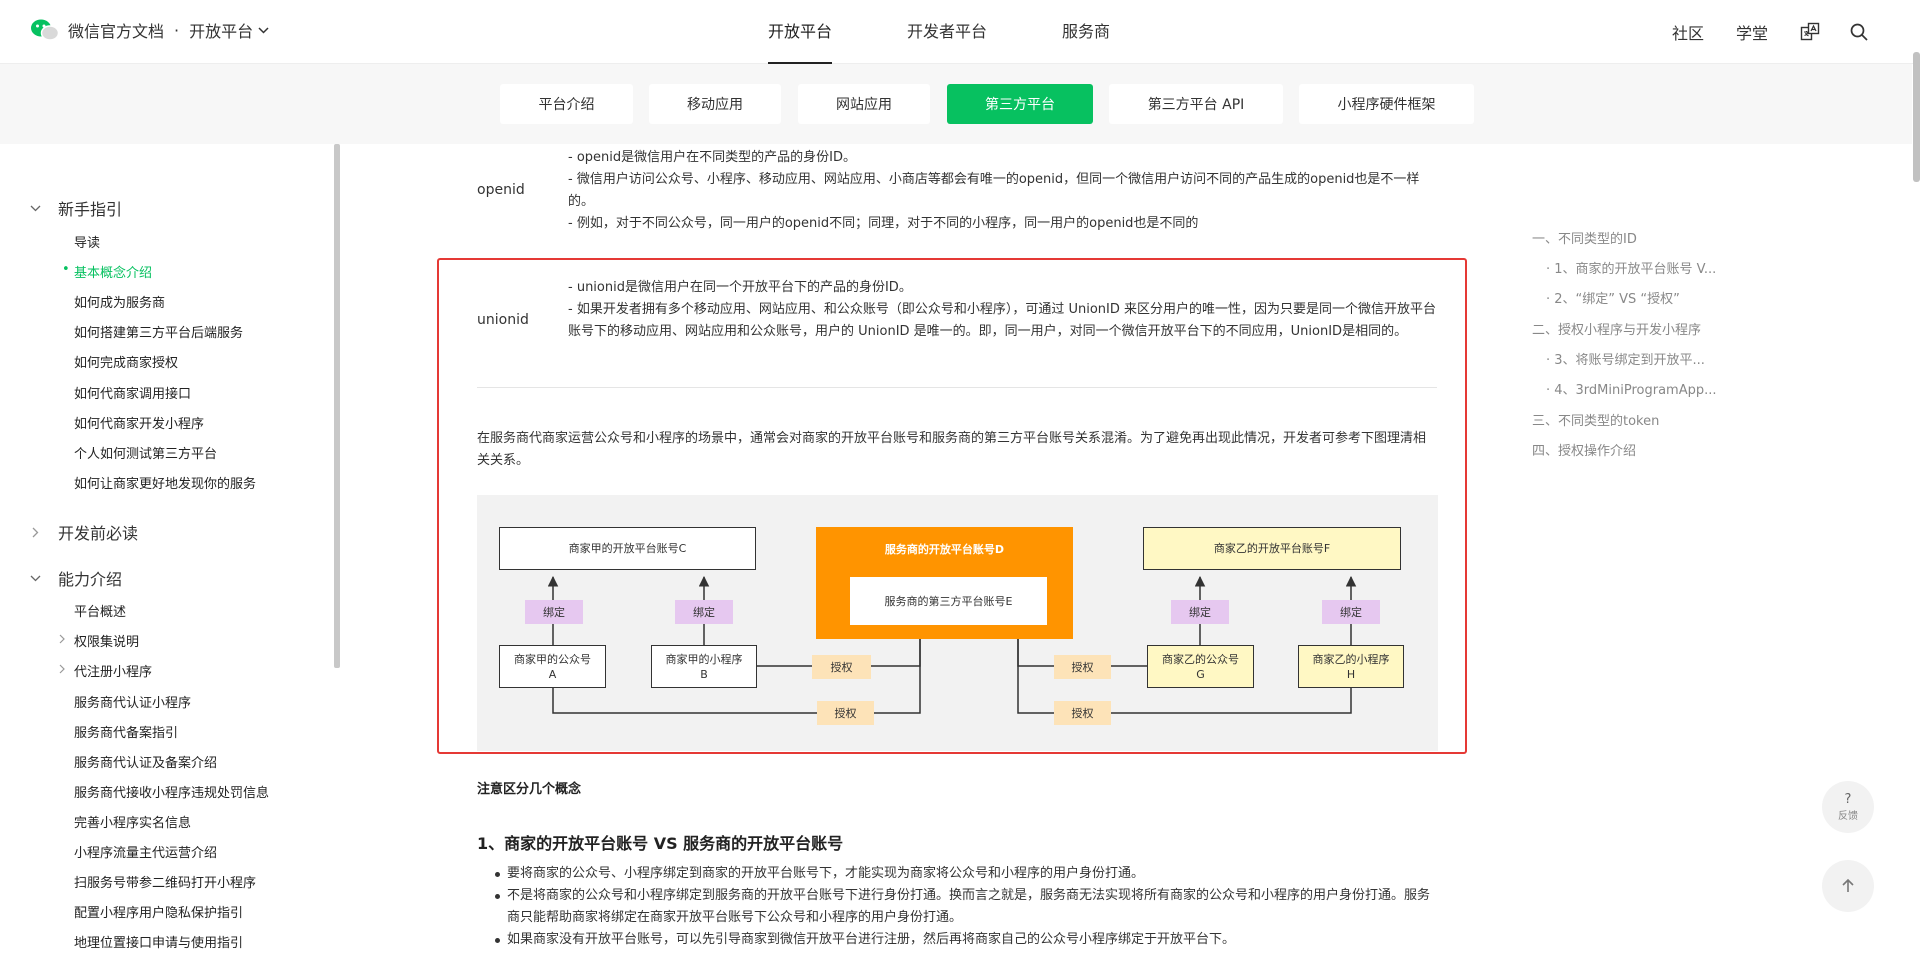 Image resolution: width=1920 pixels, height=953 pixels. What do you see at coordinates (98, 533) in the screenshot?
I see `sidebar-section-label: 开发前必读` at bounding box center [98, 533].